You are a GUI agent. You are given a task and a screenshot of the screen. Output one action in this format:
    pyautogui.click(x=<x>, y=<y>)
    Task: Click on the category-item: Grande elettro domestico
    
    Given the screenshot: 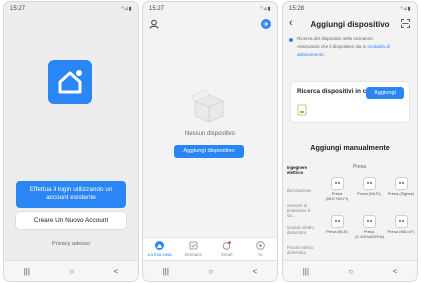 What is the action you would take?
    pyautogui.click(x=303, y=230)
    